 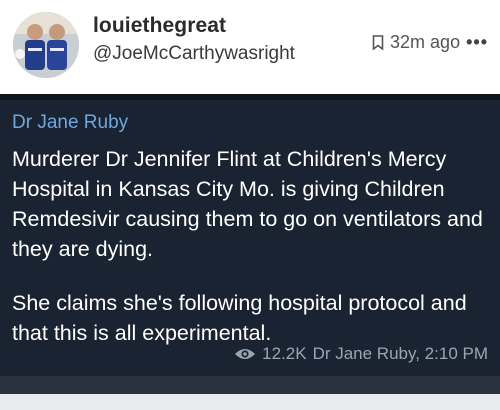 I want to click on channel-name: Dr Jane Ruby, so click(x=70, y=122).